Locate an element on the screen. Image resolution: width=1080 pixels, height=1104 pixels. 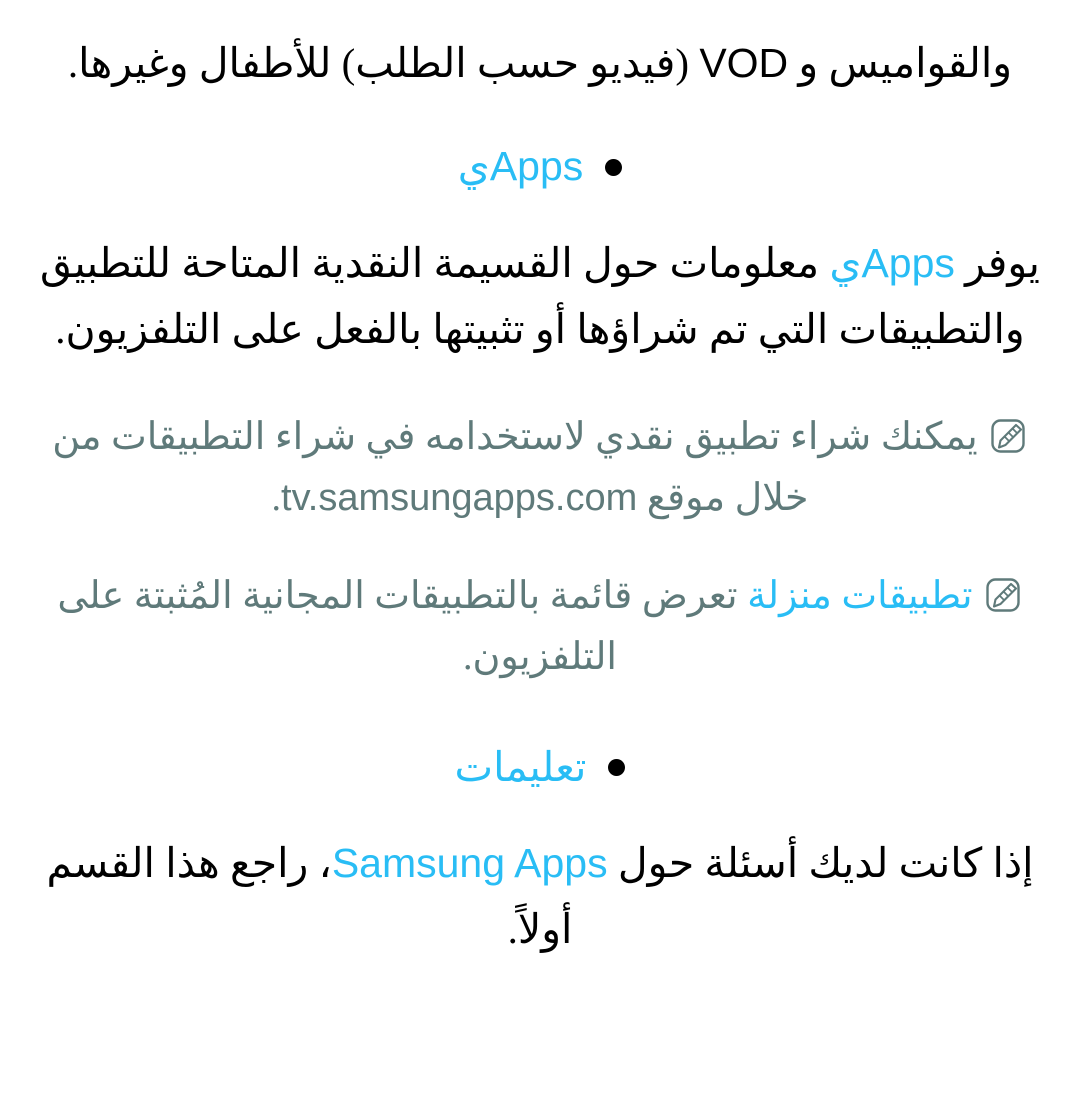
apps-desc-arabic-tail: ي is located at coordinates (845, 262).